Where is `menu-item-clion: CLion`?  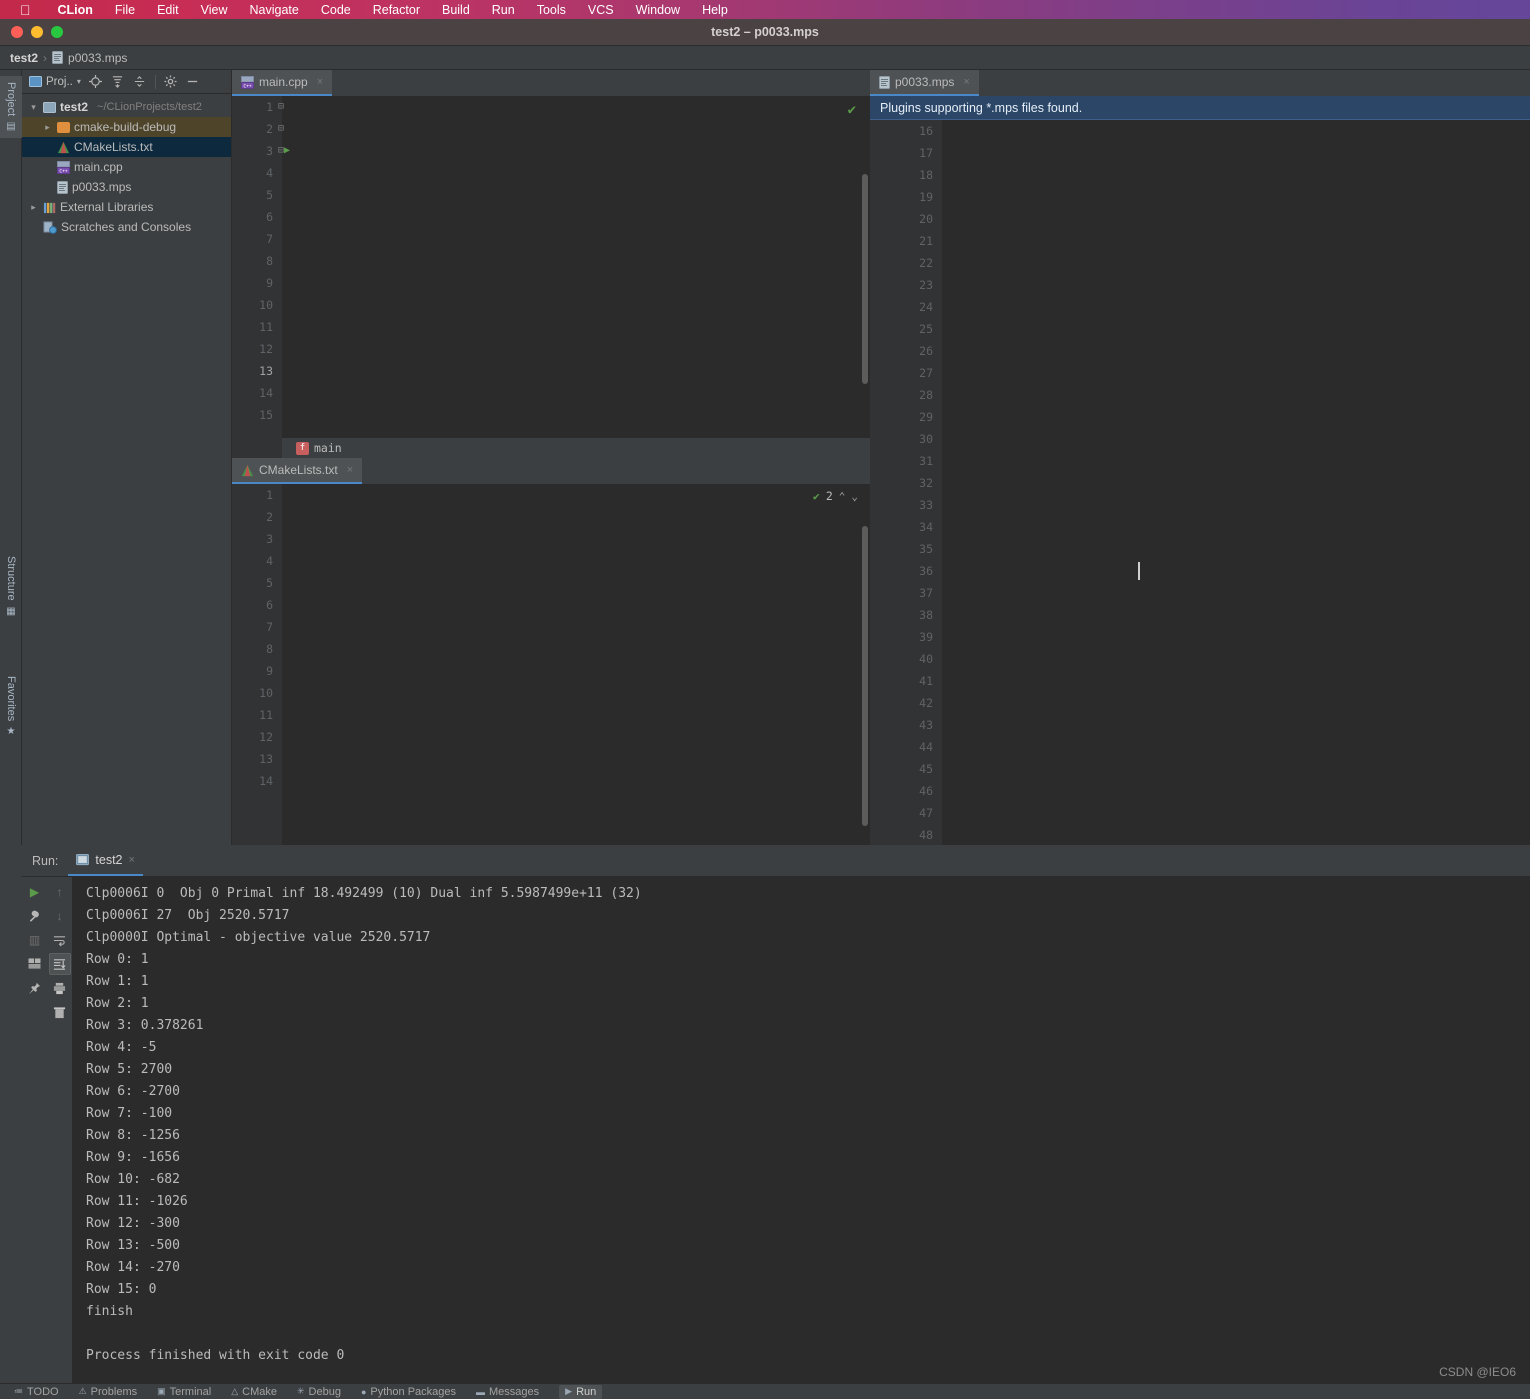 menu-item-clion: CLion is located at coordinates (75, 10).